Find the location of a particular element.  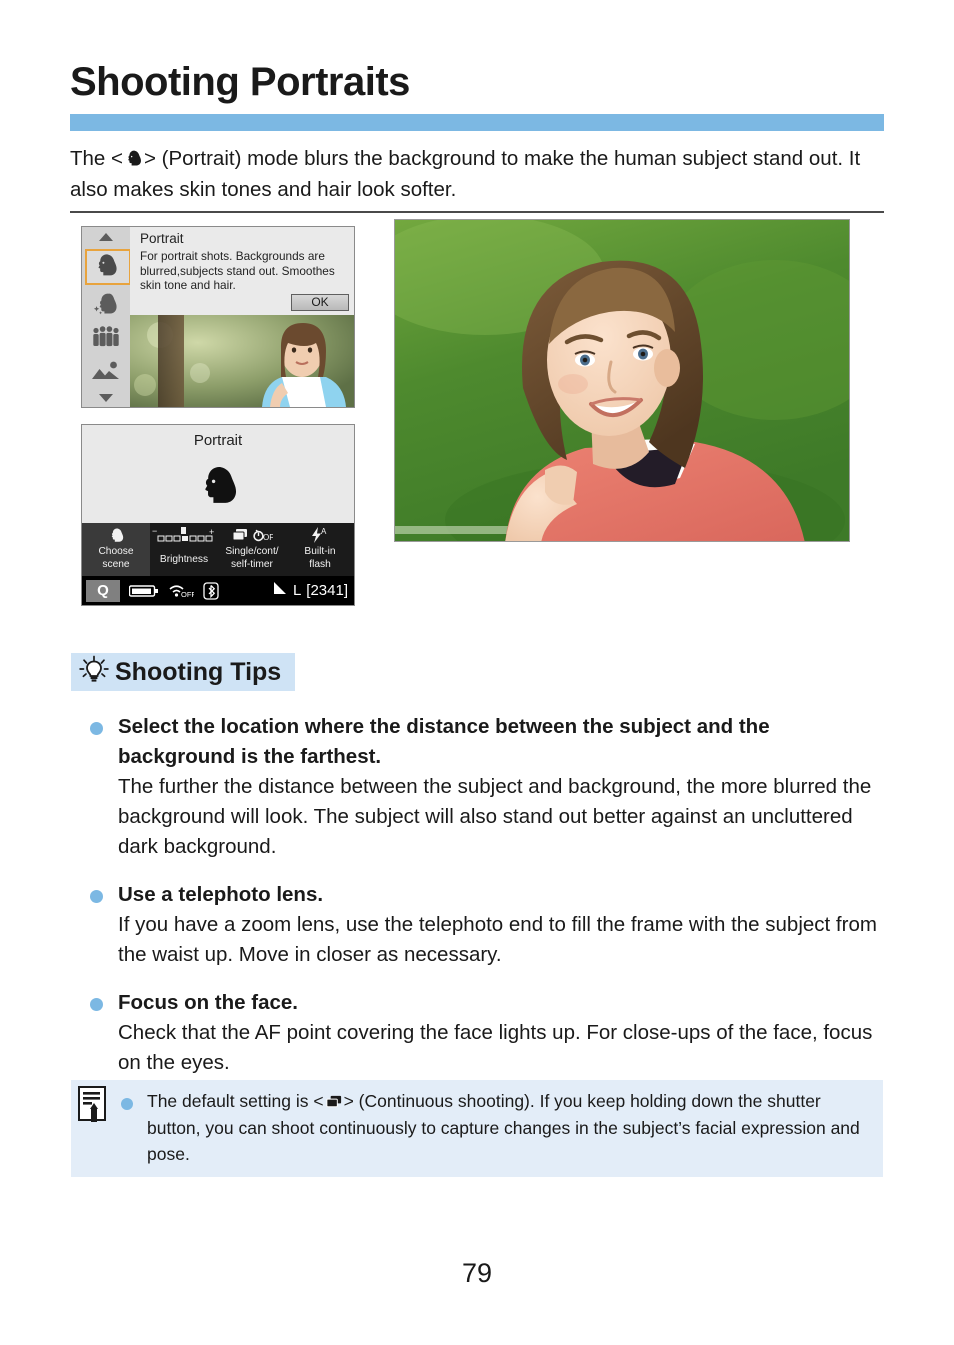

portrait-sample-photo is located at coordinates (622, 380).